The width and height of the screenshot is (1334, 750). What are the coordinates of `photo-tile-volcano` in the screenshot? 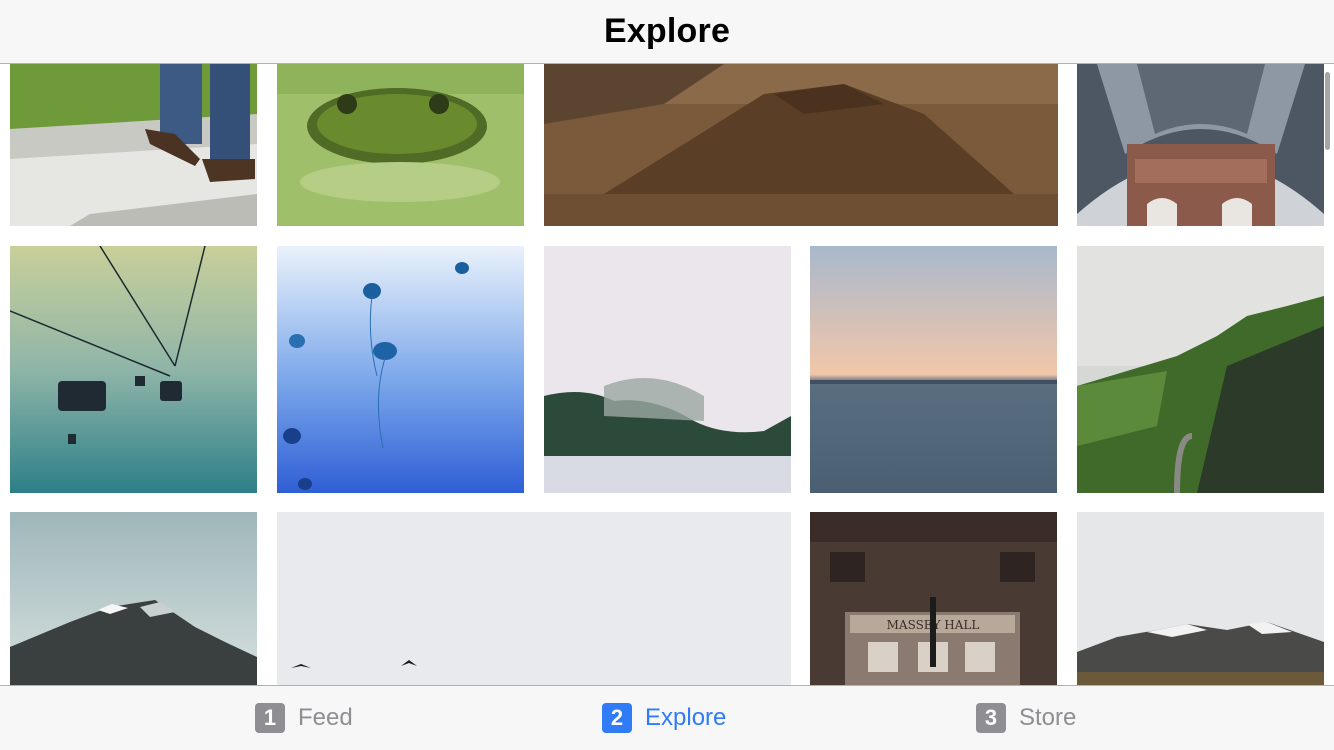 It's located at (801, 145).